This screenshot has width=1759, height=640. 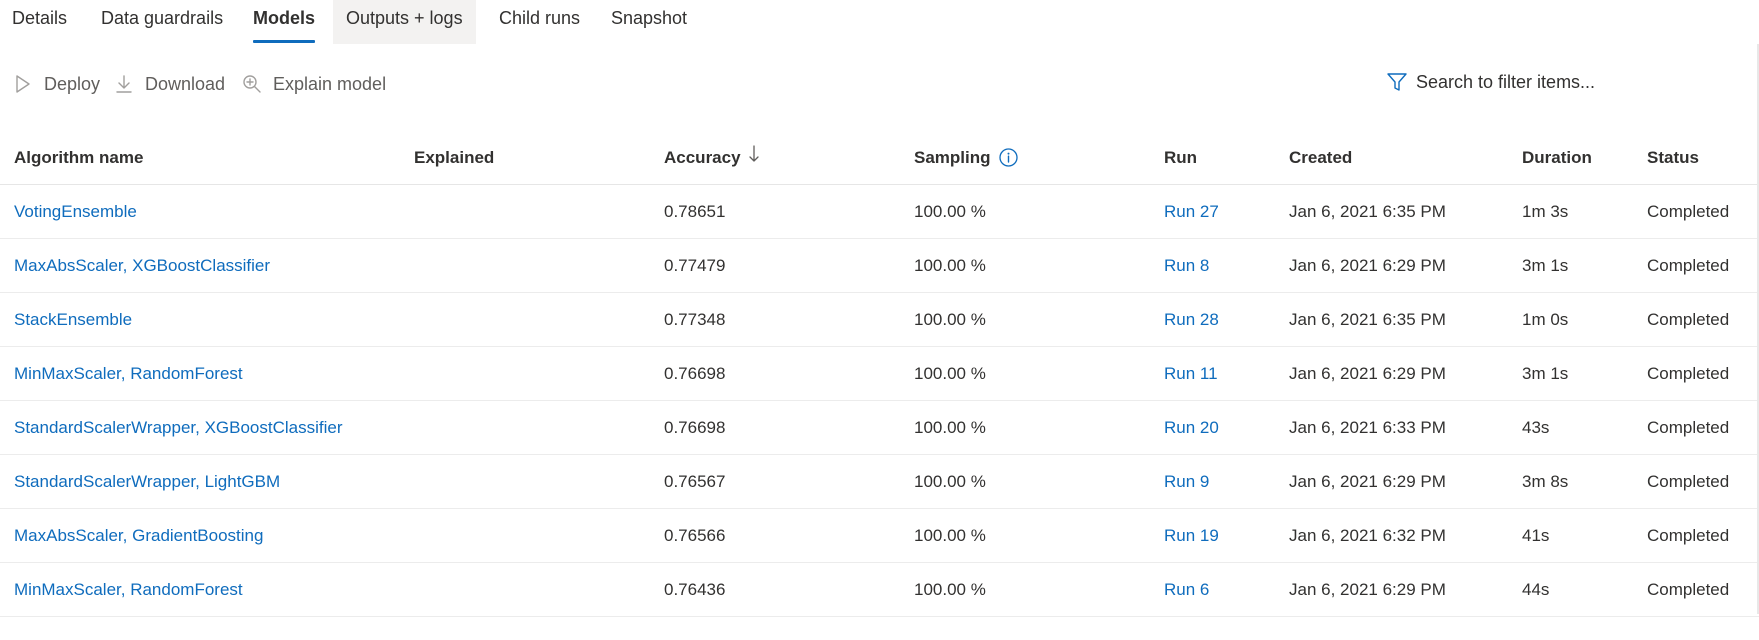 What do you see at coordinates (1545, 481) in the screenshot?
I see `duration-cell: 3m 8s` at bounding box center [1545, 481].